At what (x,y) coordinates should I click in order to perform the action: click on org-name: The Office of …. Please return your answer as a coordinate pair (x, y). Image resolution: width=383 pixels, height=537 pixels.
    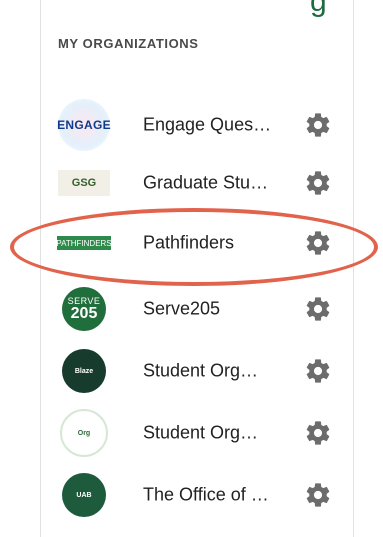
    Looking at the image, I should click on (206, 495).